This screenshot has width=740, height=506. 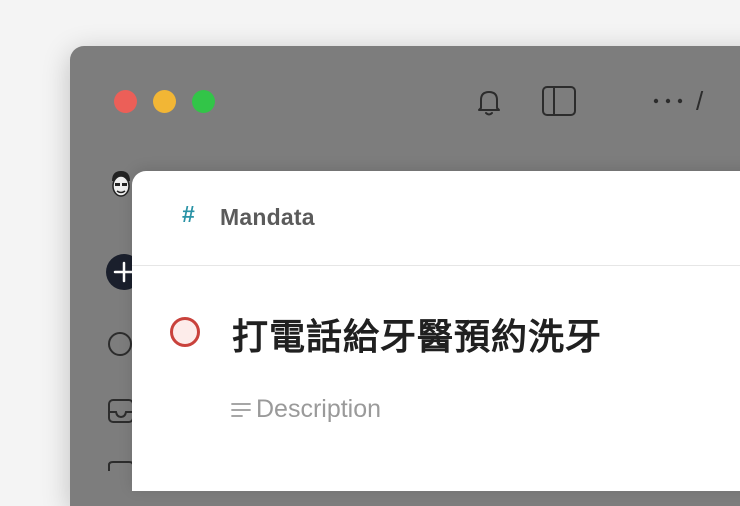 What do you see at coordinates (489, 103) in the screenshot?
I see `bell-icon` at bounding box center [489, 103].